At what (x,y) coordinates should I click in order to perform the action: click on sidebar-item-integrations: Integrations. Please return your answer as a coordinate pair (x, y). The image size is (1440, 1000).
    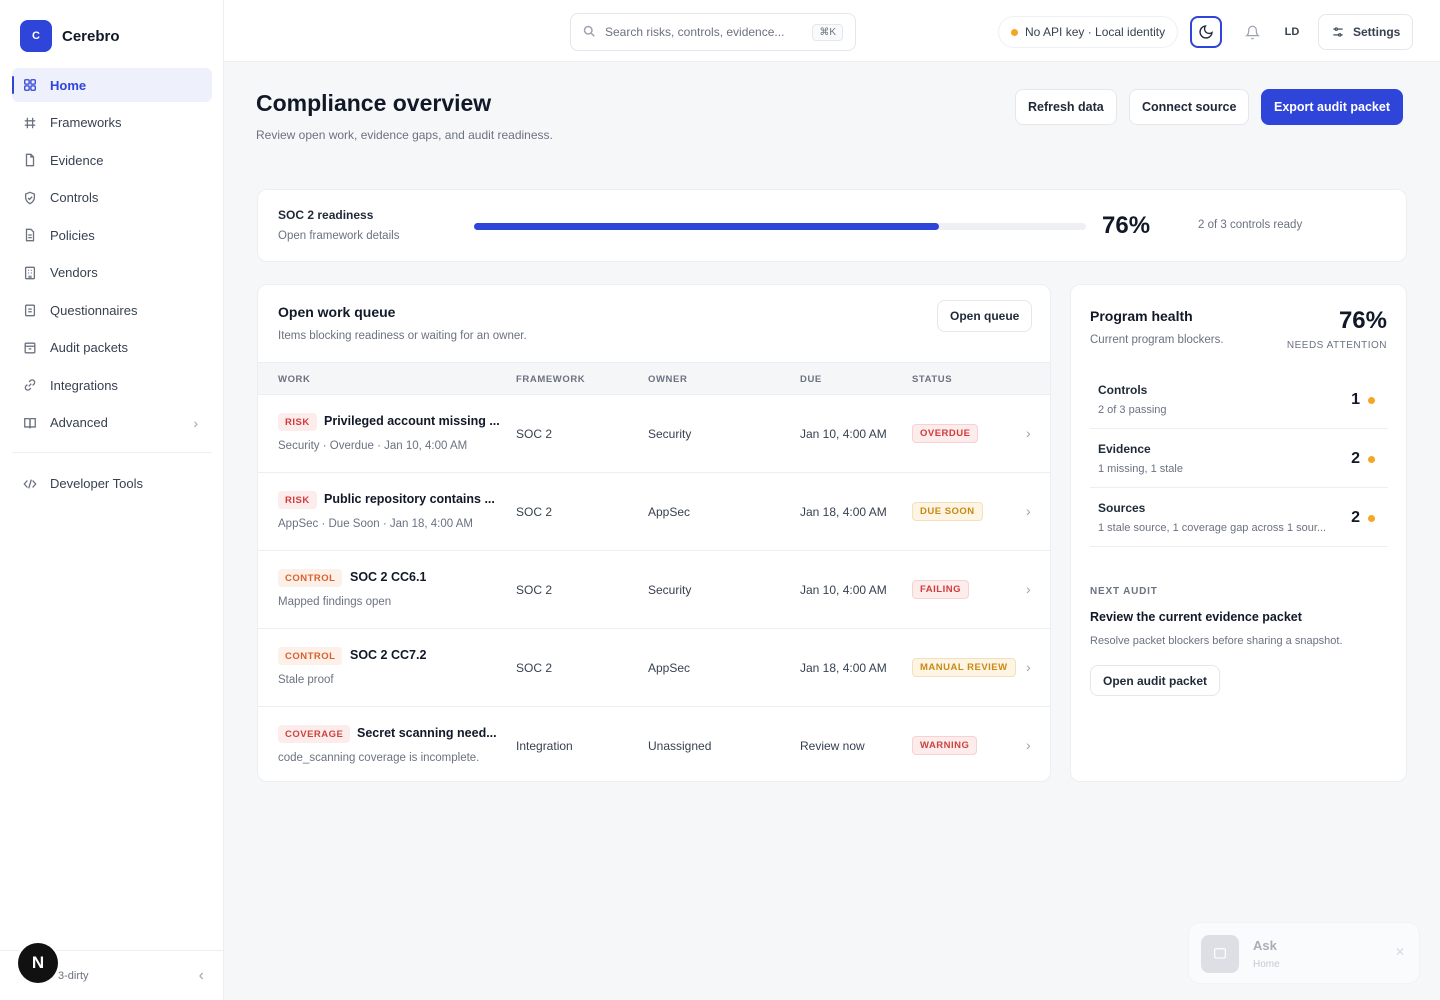
    Looking at the image, I should click on (112, 385).